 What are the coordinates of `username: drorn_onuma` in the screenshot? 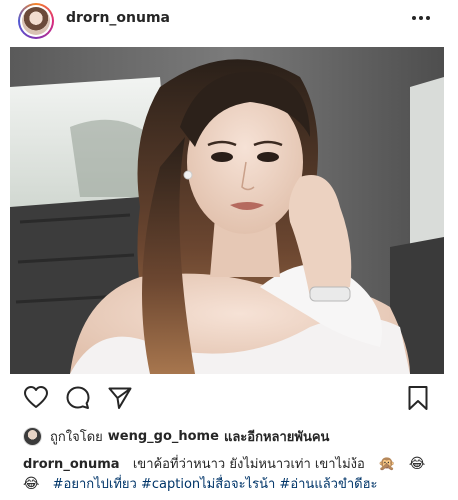 It's located at (118, 18).